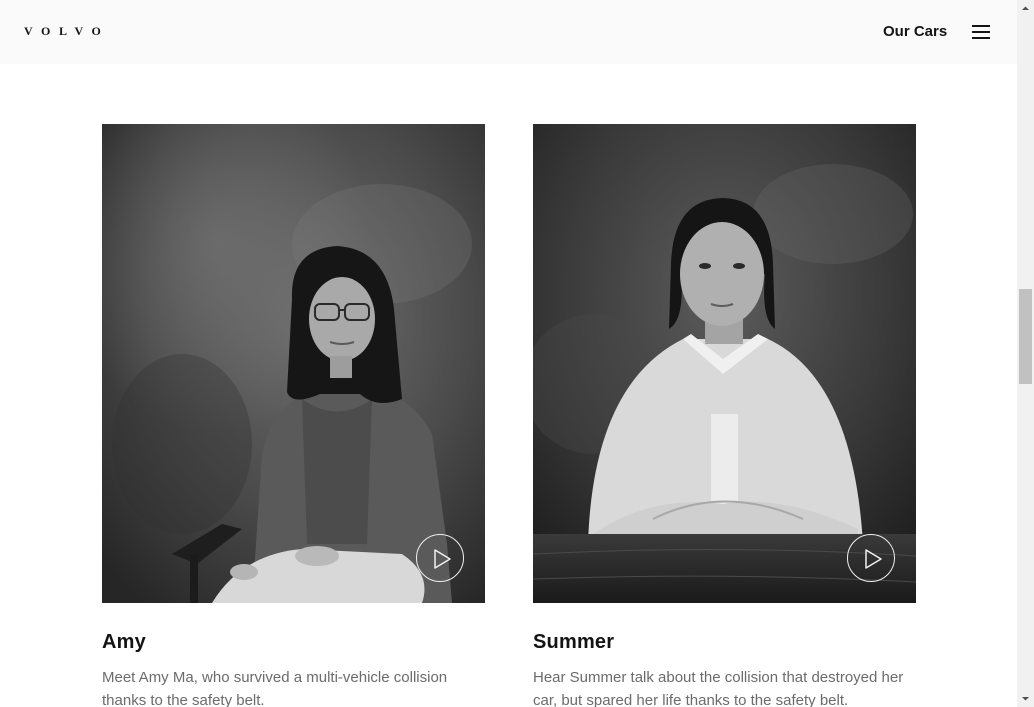  What do you see at coordinates (508, 32) in the screenshot?
I see `site-header: VOLVO Our Cars` at bounding box center [508, 32].